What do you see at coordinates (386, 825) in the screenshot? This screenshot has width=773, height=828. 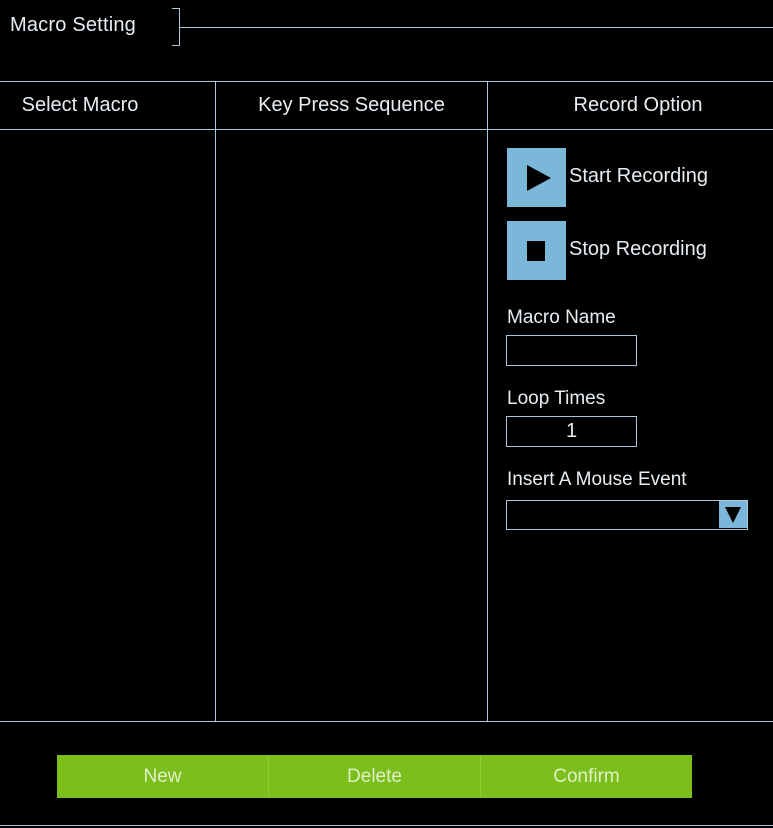 I see `footer-border` at bounding box center [386, 825].